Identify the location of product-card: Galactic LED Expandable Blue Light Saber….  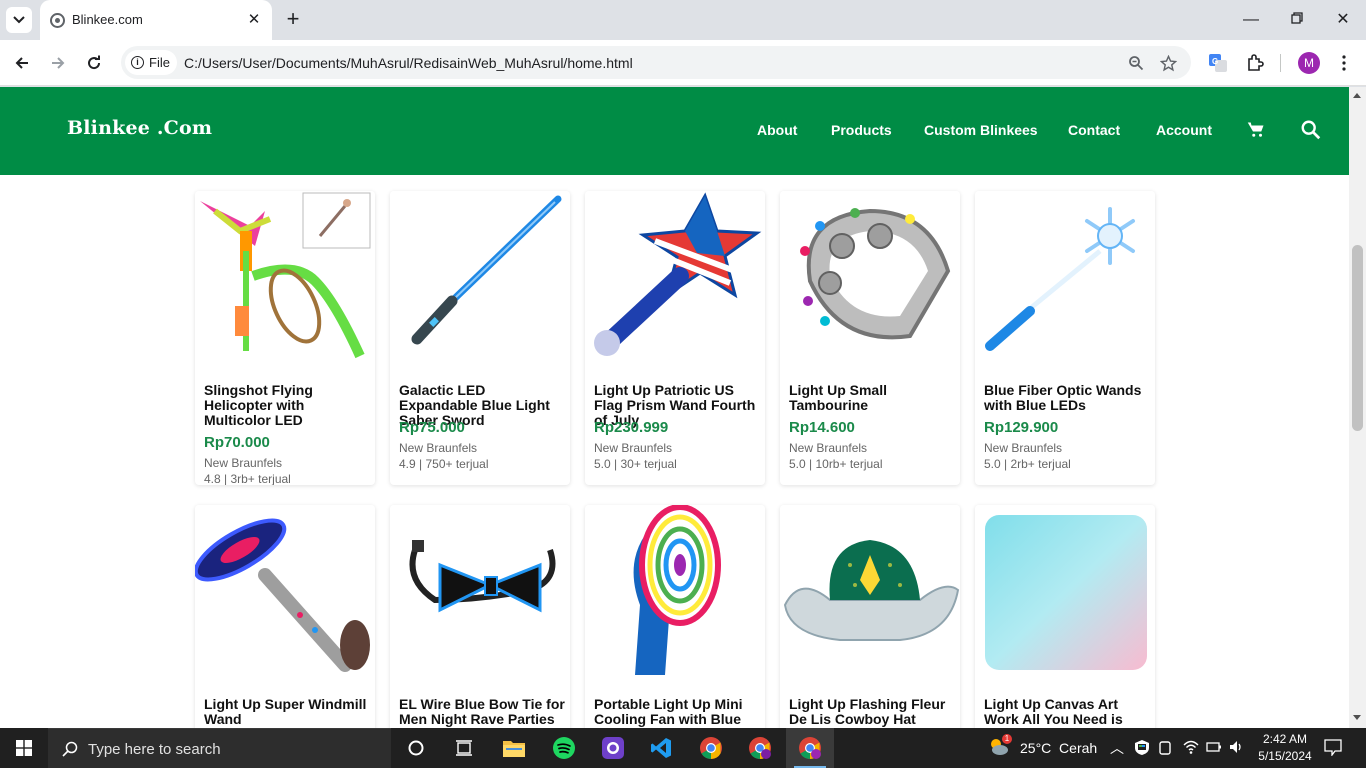
(480, 338).